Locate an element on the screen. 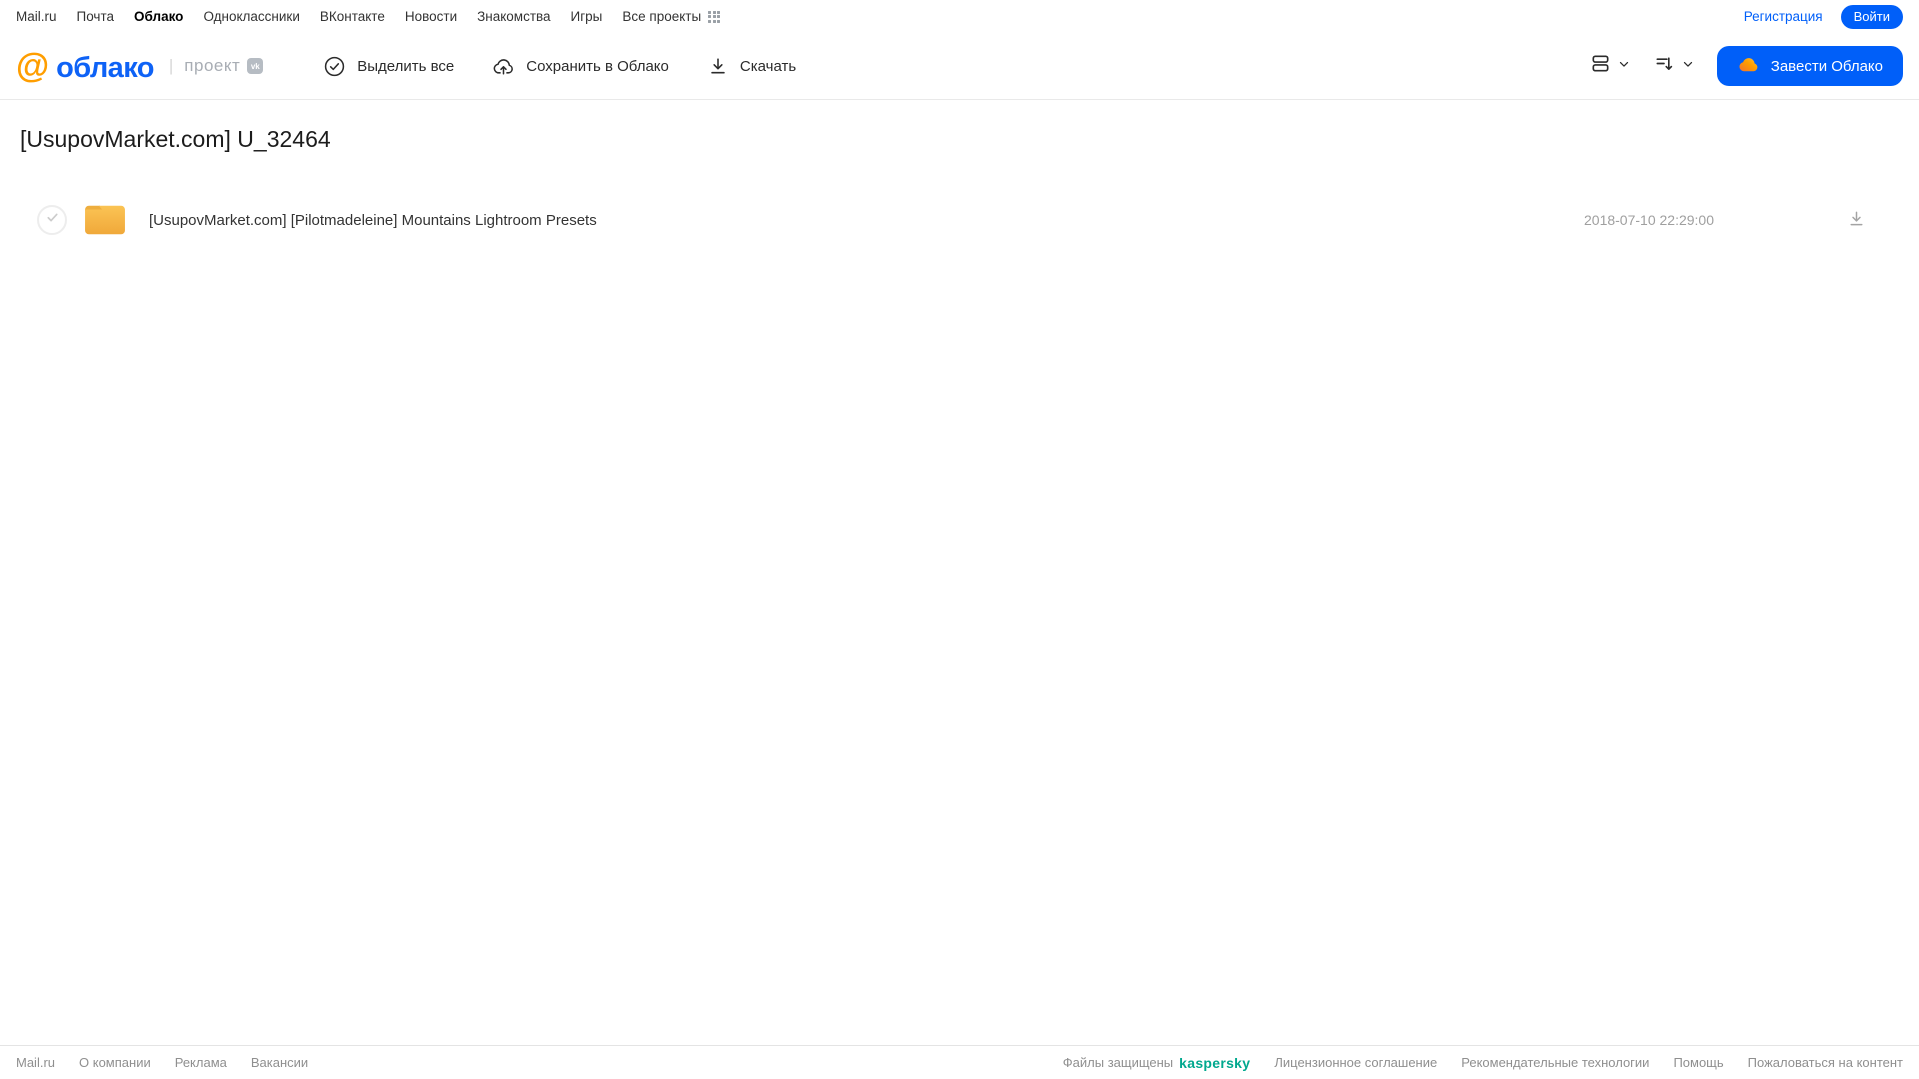  list-view-icon is located at coordinates (1600, 66).